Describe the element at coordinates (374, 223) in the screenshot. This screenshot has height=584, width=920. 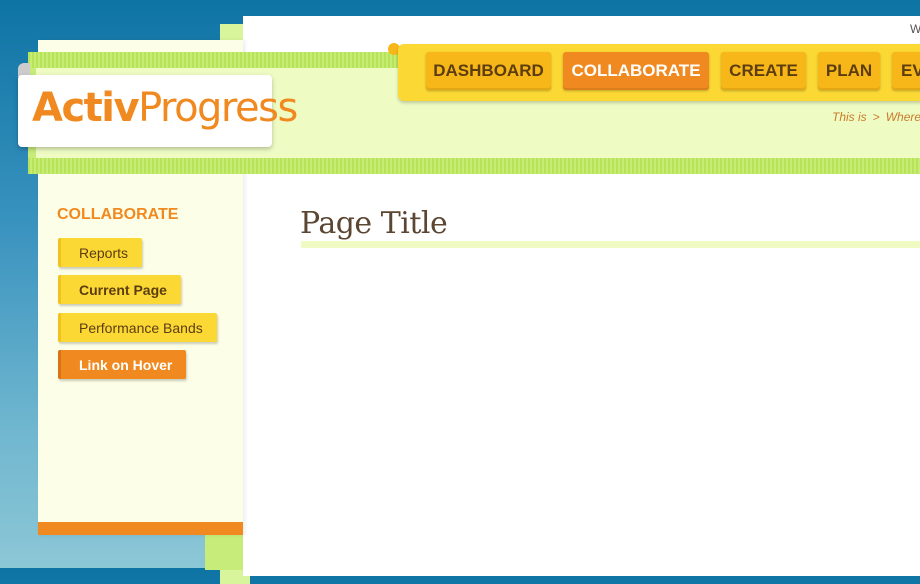
I see `page-title: Page Title` at that location.